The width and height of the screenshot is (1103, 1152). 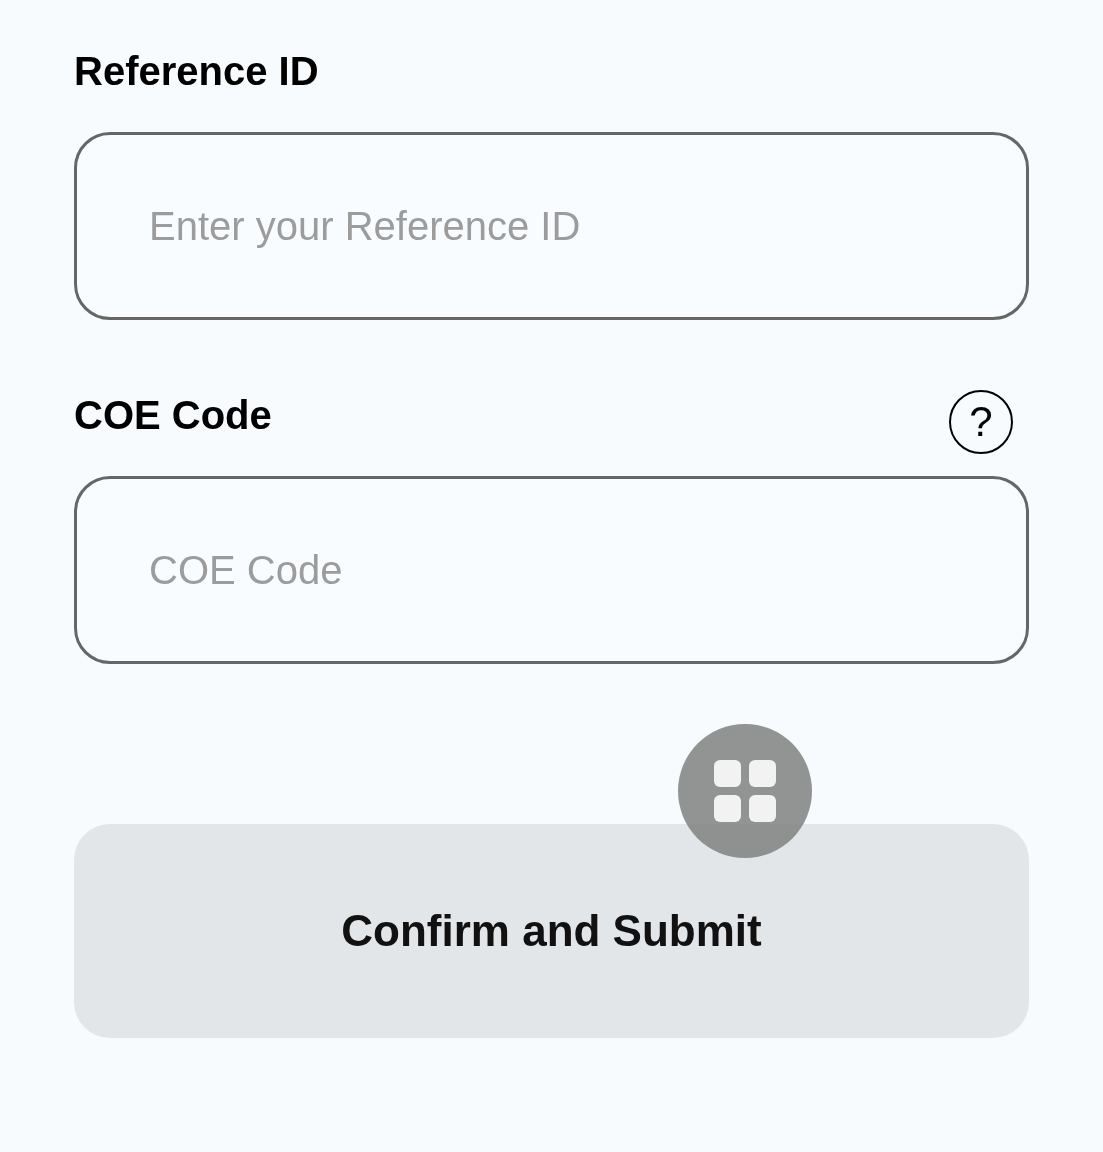 What do you see at coordinates (981, 422) in the screenshot?
I see `help-button: ?` at bounding box center [981, 422].